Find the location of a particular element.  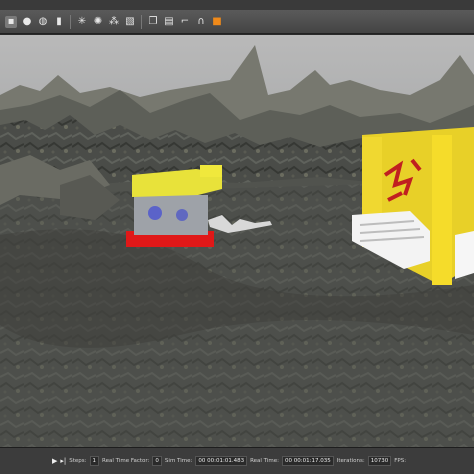

steps-label: Steps: is located at coordinates (78, 461).